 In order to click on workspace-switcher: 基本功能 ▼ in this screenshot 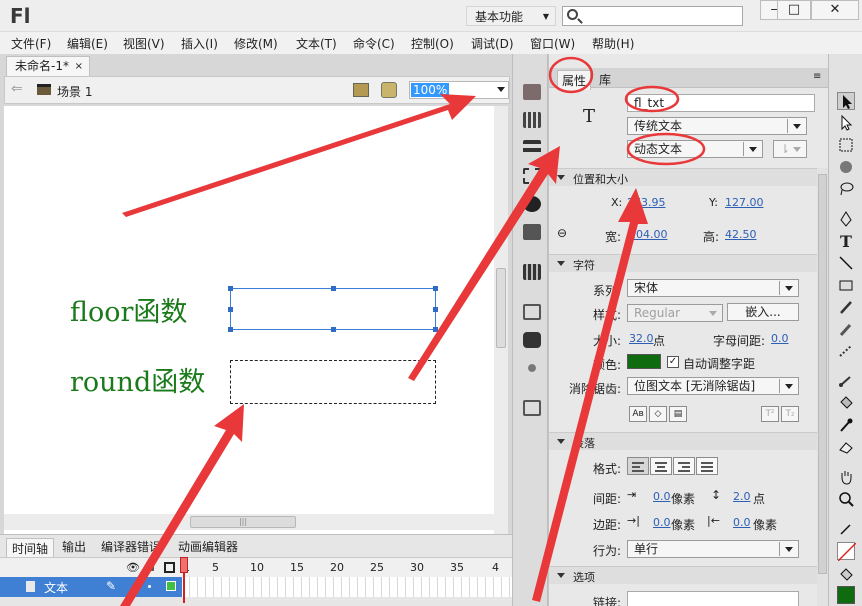, I will do `click(511, 16)`.